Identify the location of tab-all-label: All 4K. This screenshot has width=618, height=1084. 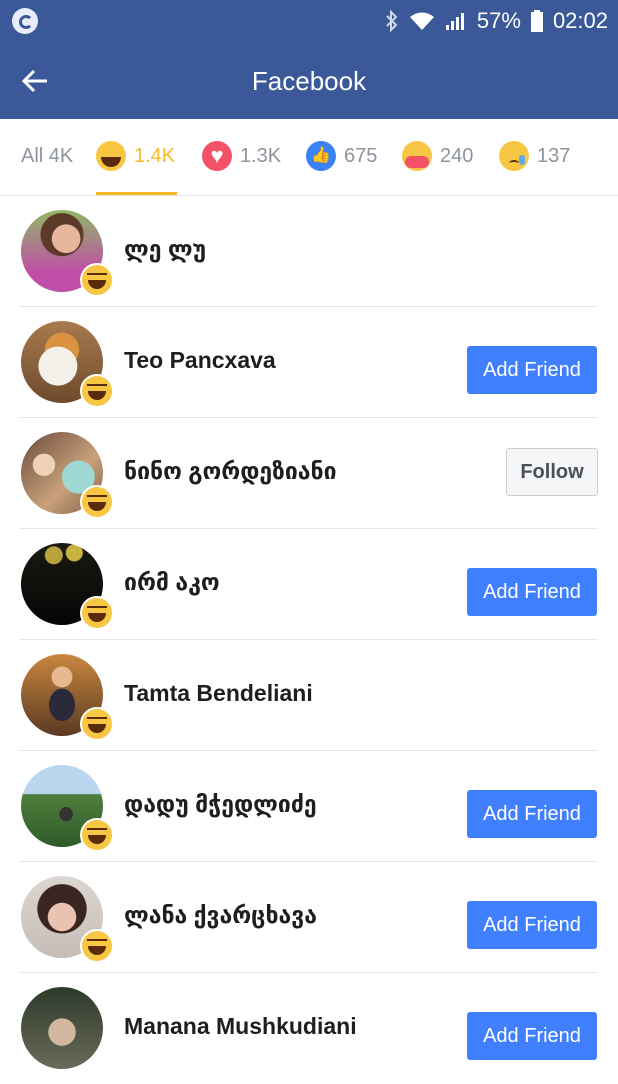
(47, 155).